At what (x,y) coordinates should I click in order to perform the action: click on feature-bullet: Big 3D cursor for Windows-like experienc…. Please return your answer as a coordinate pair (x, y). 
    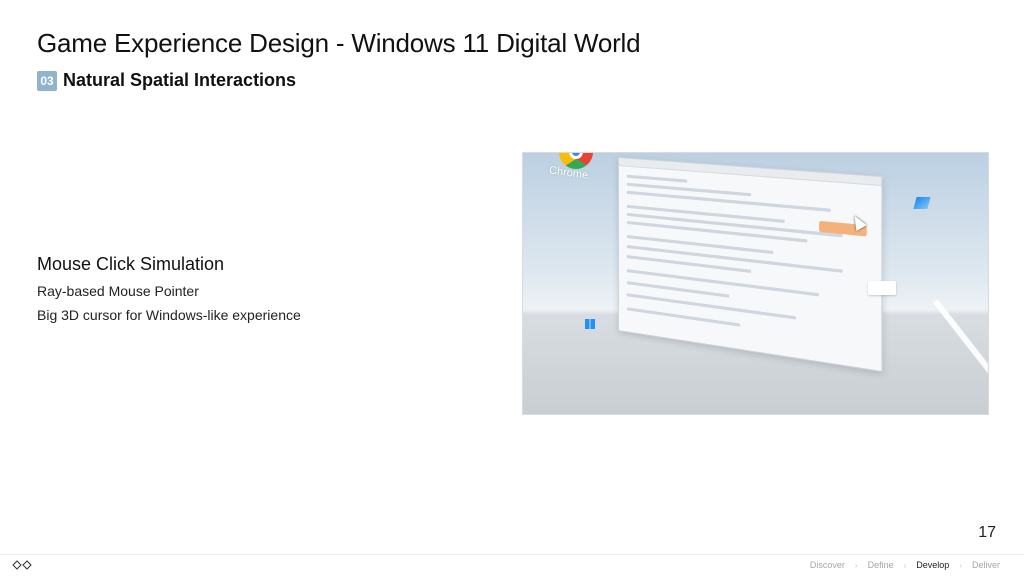
    Looking at the image, I should click on (169, 315).